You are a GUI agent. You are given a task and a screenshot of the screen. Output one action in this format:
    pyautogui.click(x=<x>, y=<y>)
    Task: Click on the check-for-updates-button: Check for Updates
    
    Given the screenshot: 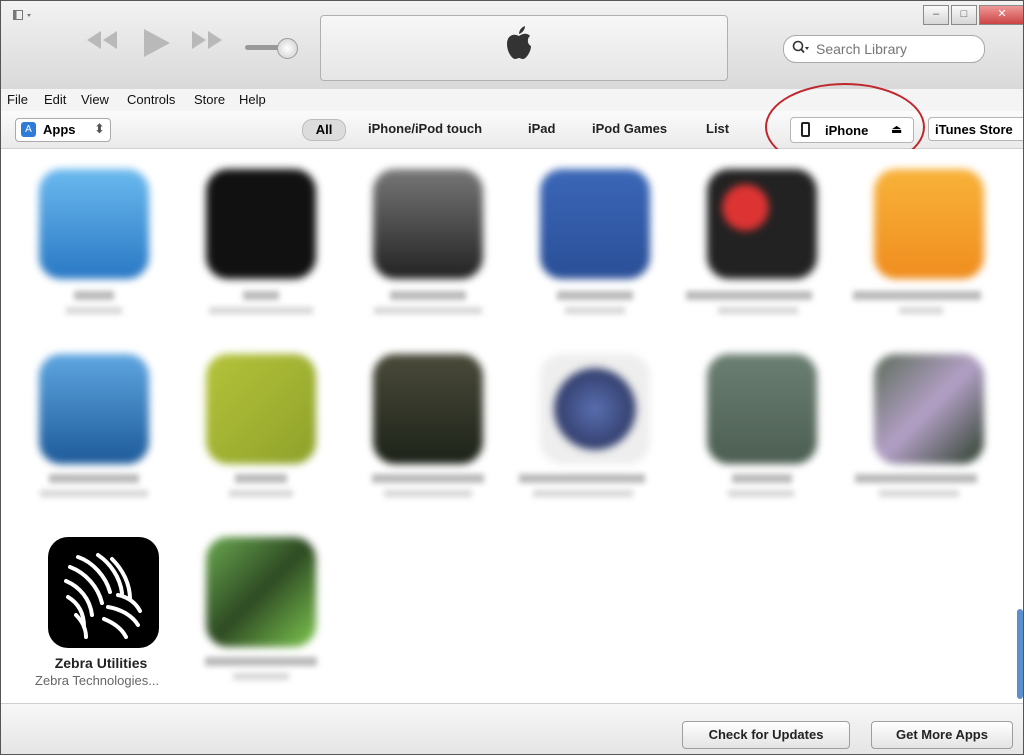 What is the action you would take?
    pyautogui.click(x=766, y=735)
    